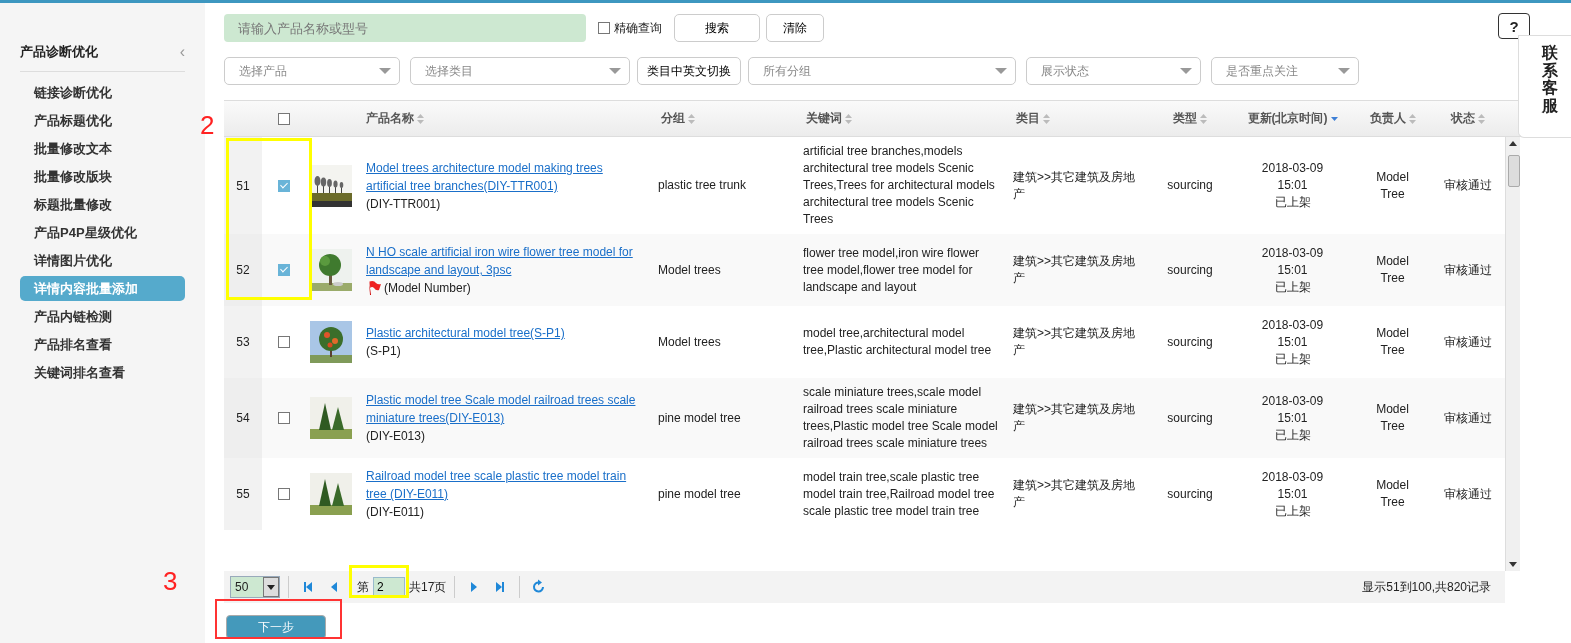 This screenshot has height=643, width=1571. What do you see at coordinates (505, 485) in the screenshot?
I see `product-link: Railroad model tree scale plastic tree model train tree (DIY-E011)` at bounding box center [505, 485].